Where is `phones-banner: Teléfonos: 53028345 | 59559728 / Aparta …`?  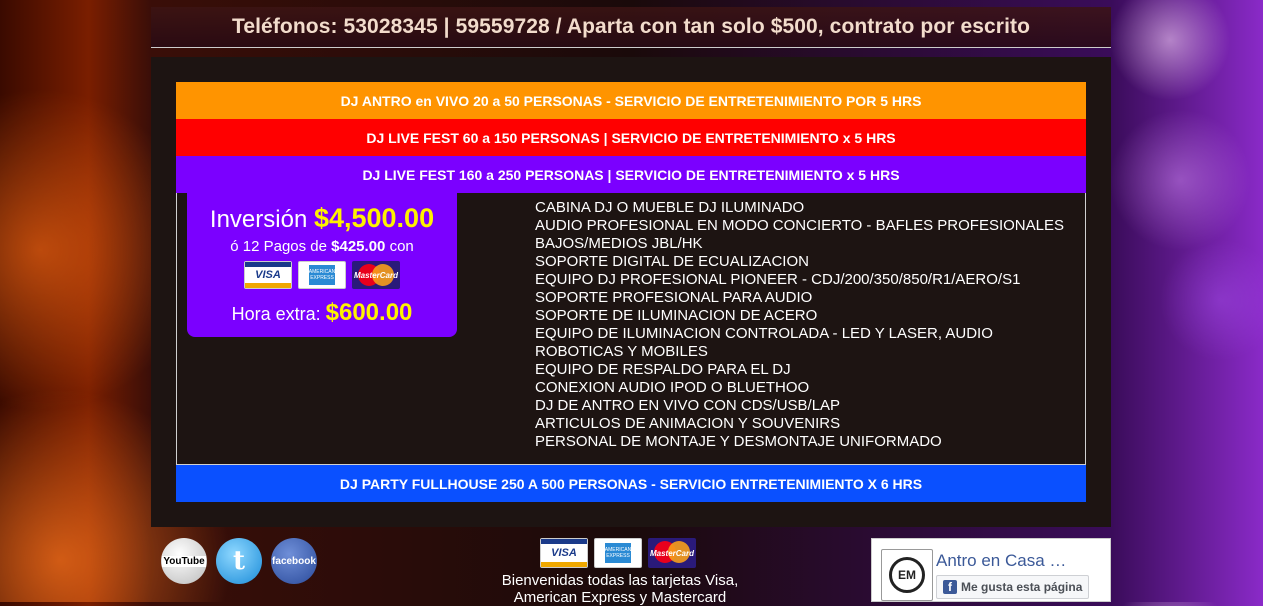
phones-banner: Teléfonos: 53028345 | 59559728 / Aparta … is located at coordinates (631, 27).